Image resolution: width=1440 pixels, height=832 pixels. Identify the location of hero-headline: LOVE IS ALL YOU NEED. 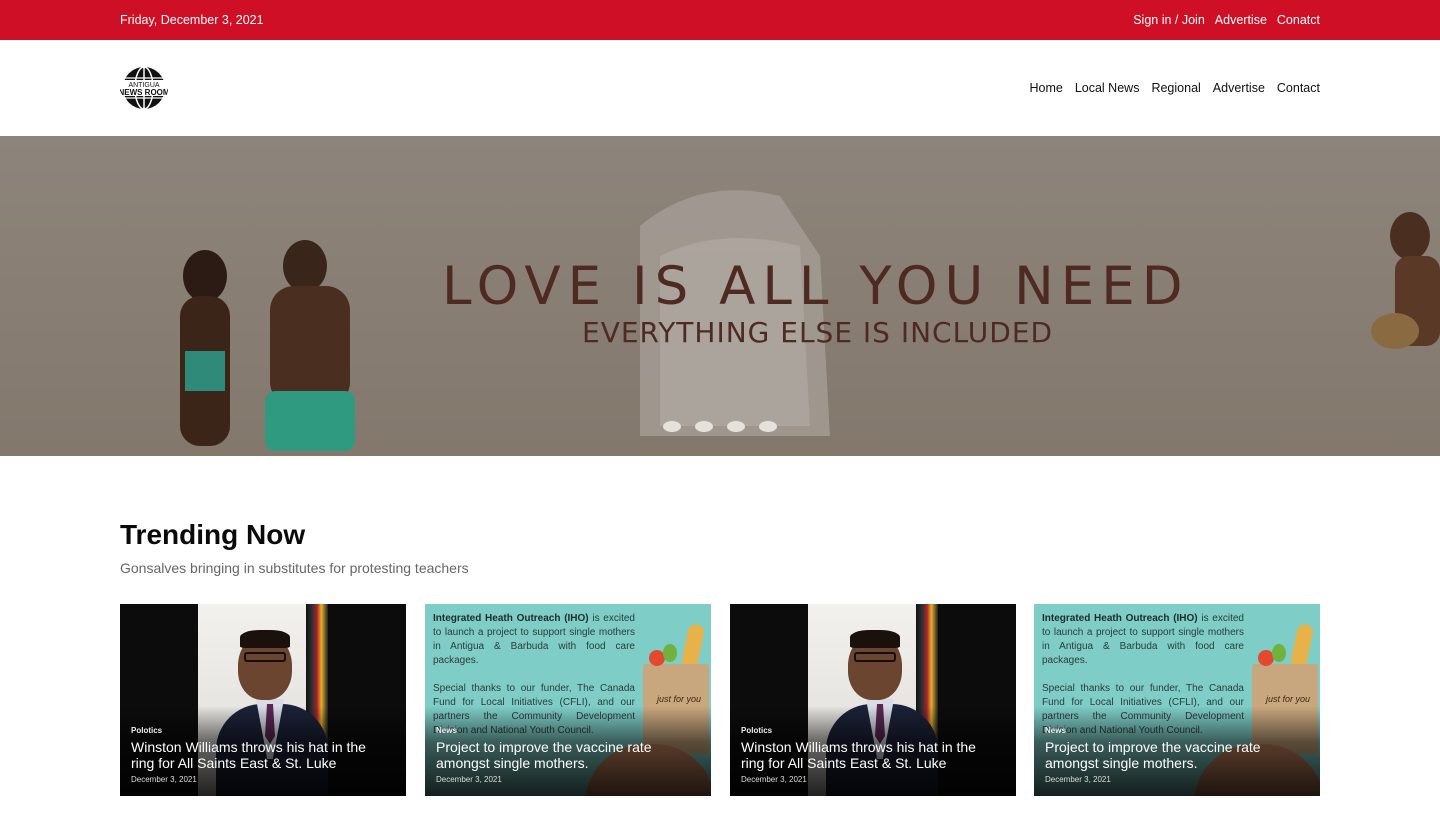
(816, 286).